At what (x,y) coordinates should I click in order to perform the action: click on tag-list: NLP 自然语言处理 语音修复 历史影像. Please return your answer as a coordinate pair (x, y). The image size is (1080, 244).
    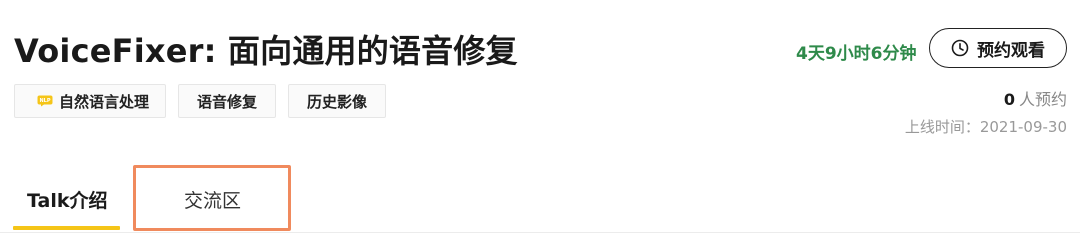
    Looking at the image, I should click on (200, 101).